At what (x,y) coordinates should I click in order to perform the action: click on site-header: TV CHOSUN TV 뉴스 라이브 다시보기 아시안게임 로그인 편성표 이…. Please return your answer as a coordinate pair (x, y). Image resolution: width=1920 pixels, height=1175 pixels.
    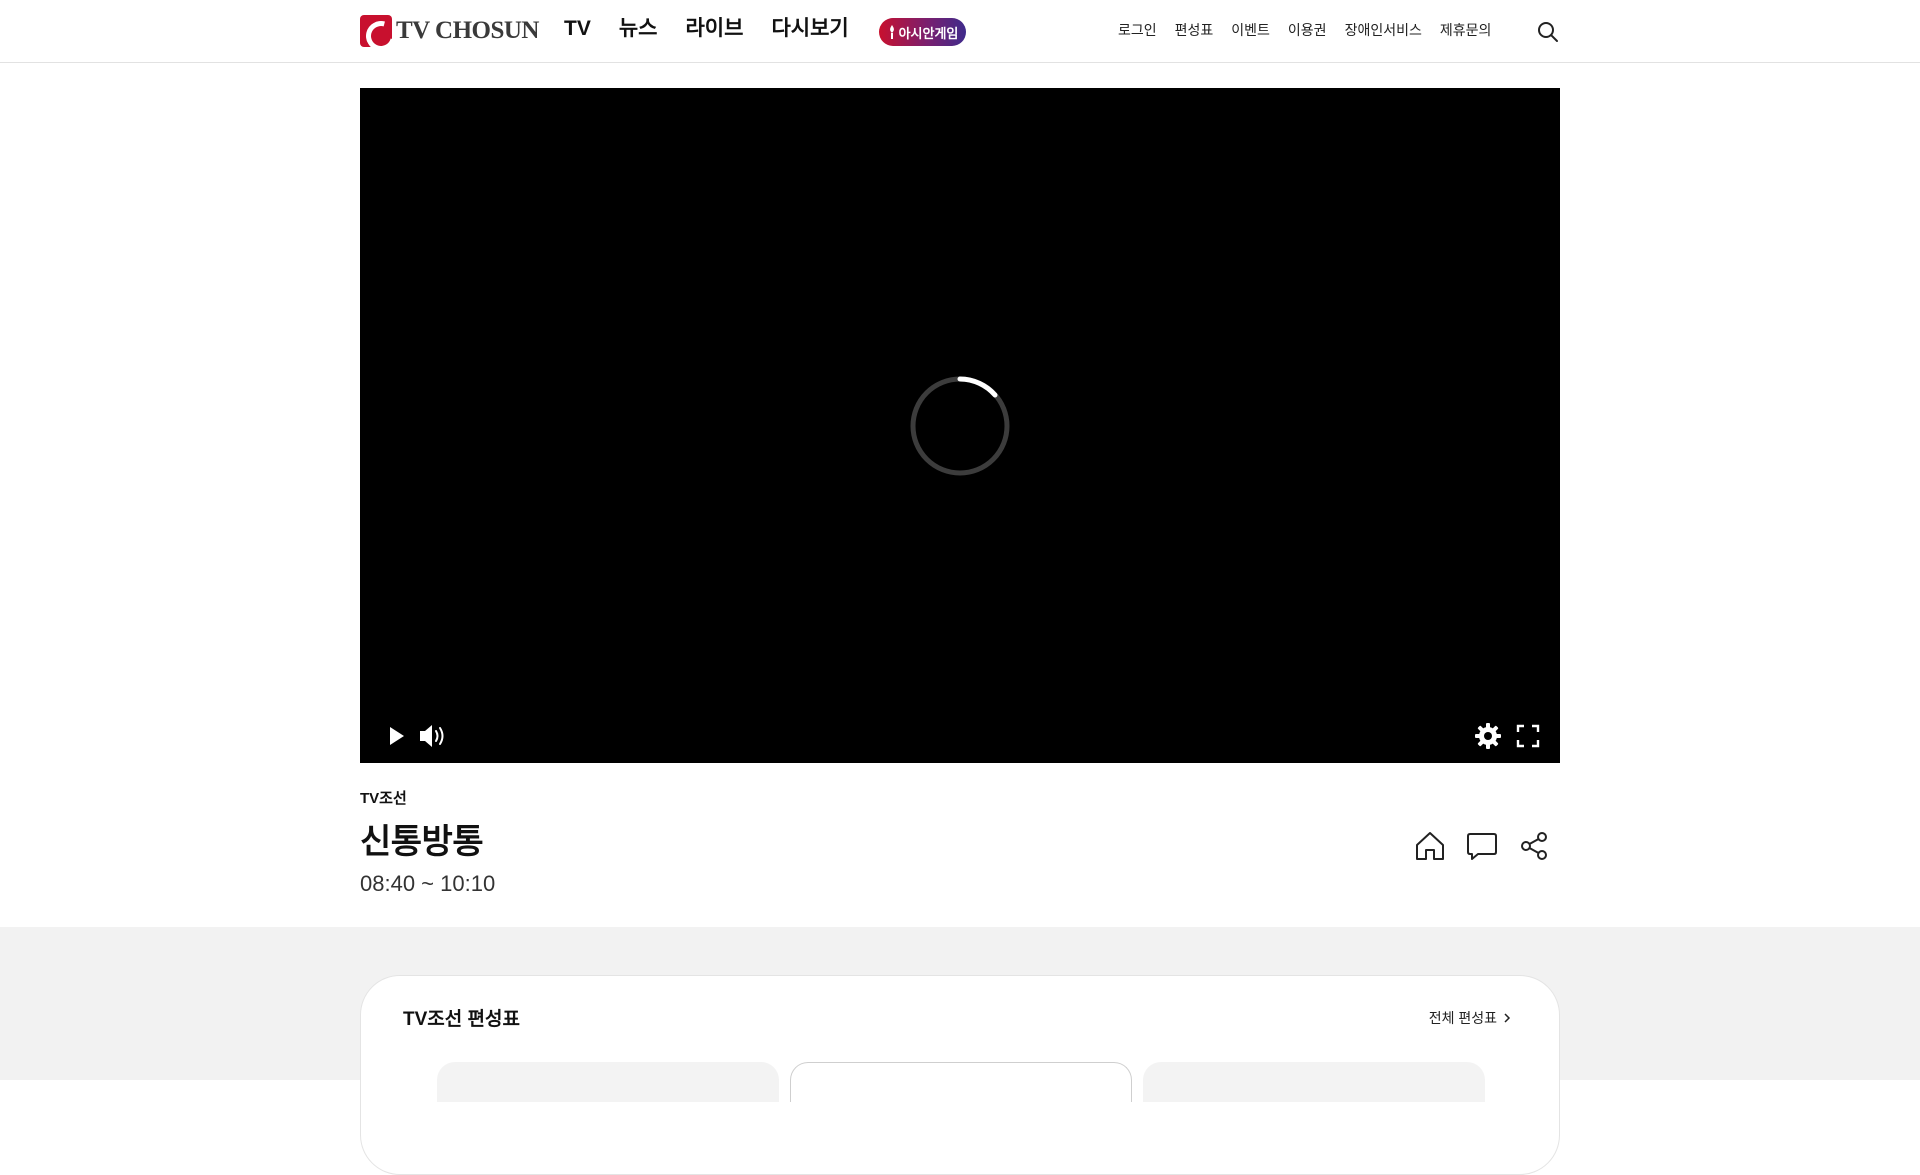
    Looking at the image, I should click on (960, 31).